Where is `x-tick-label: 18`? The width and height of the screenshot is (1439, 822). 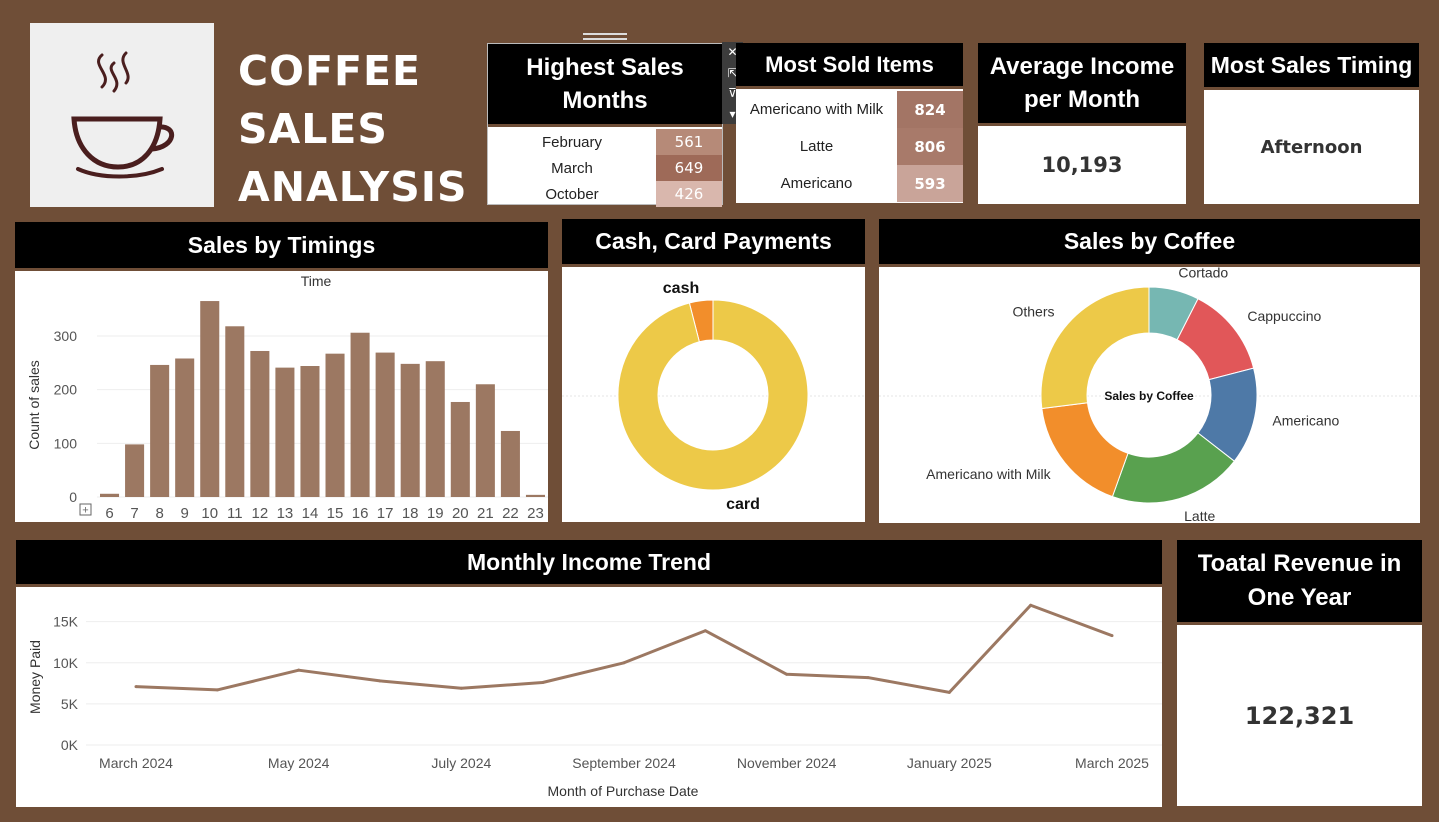
x-tick-label: 18 is located at coordinates (410, 513).